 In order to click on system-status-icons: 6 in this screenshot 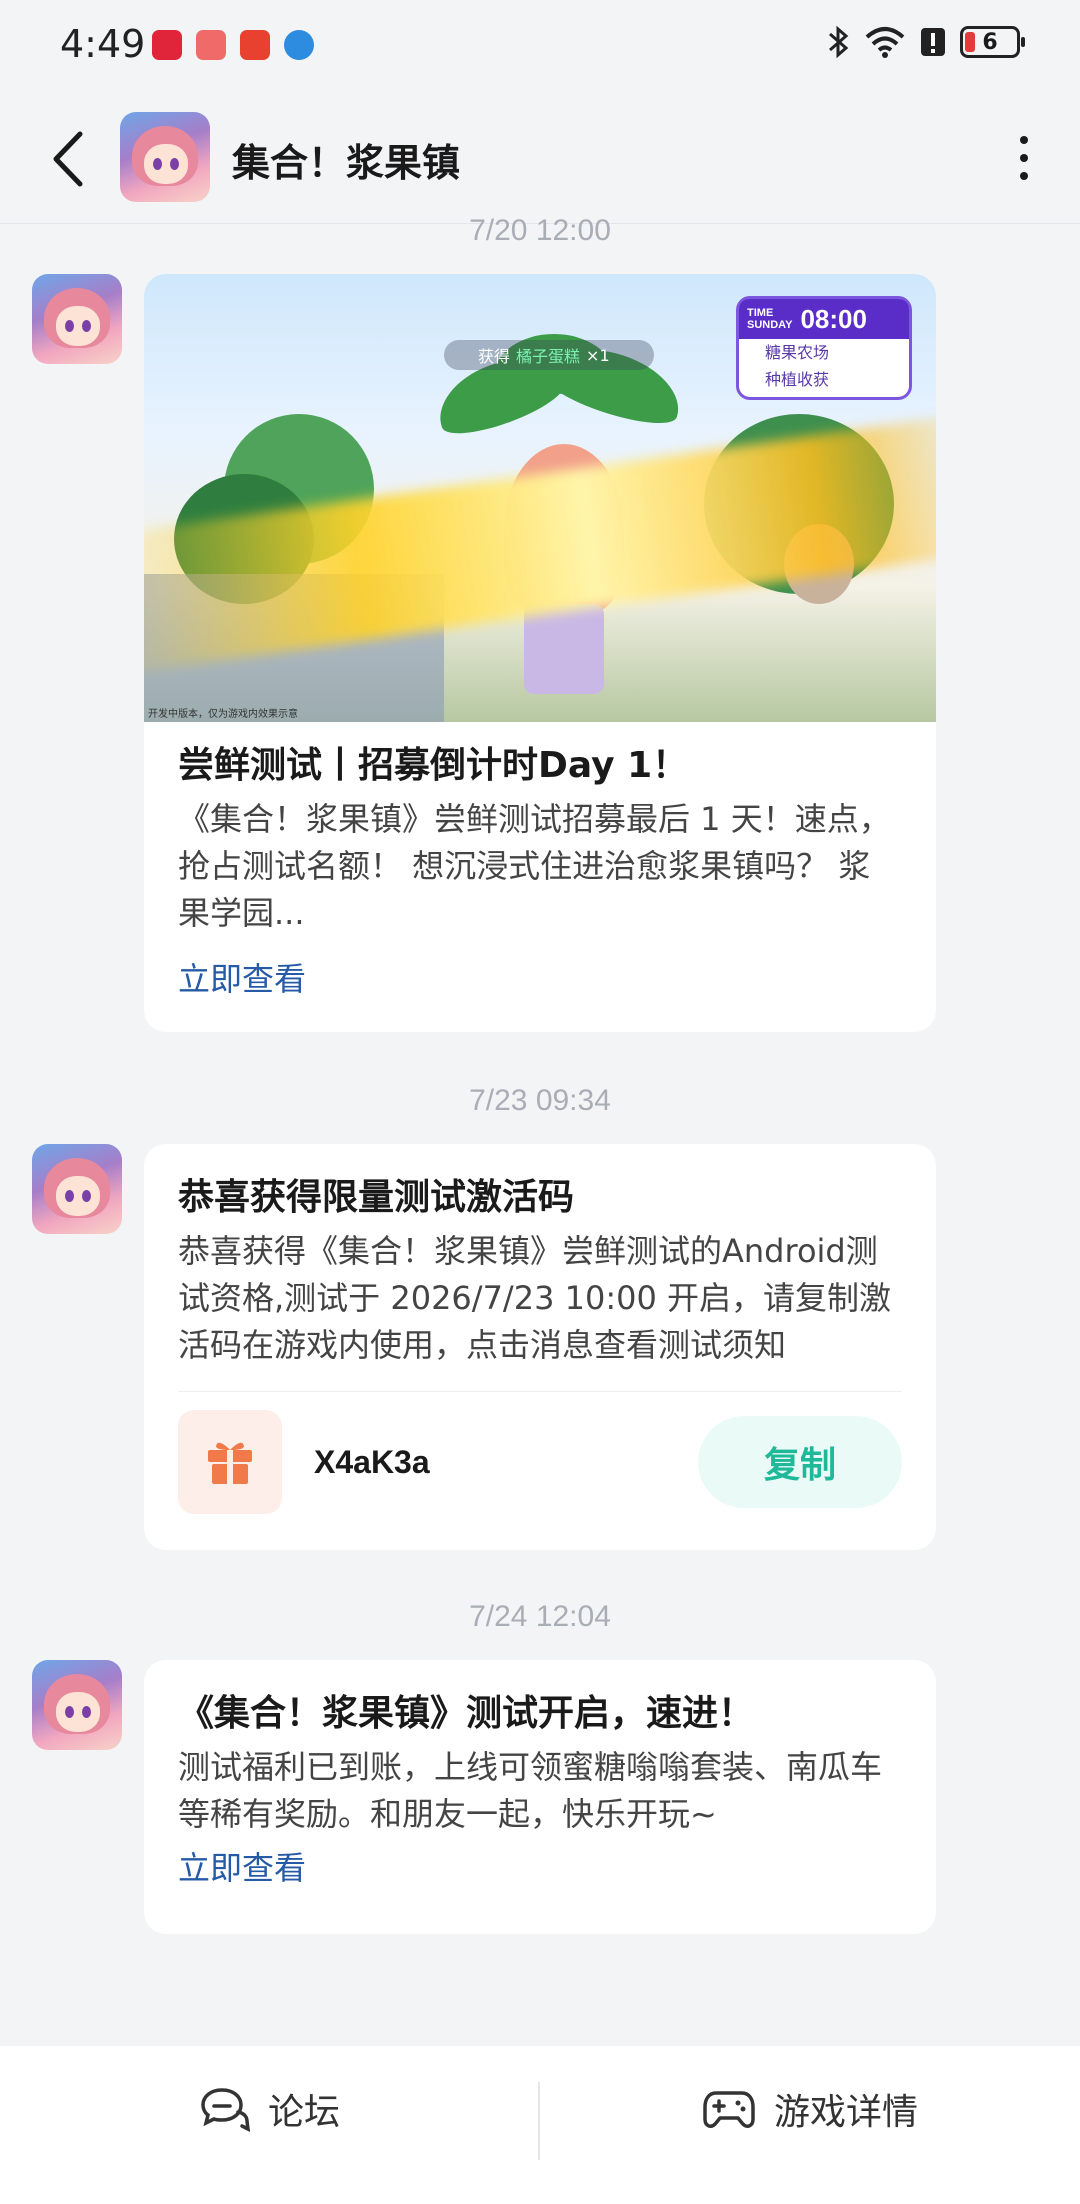, I will do `click(925, 42)`.